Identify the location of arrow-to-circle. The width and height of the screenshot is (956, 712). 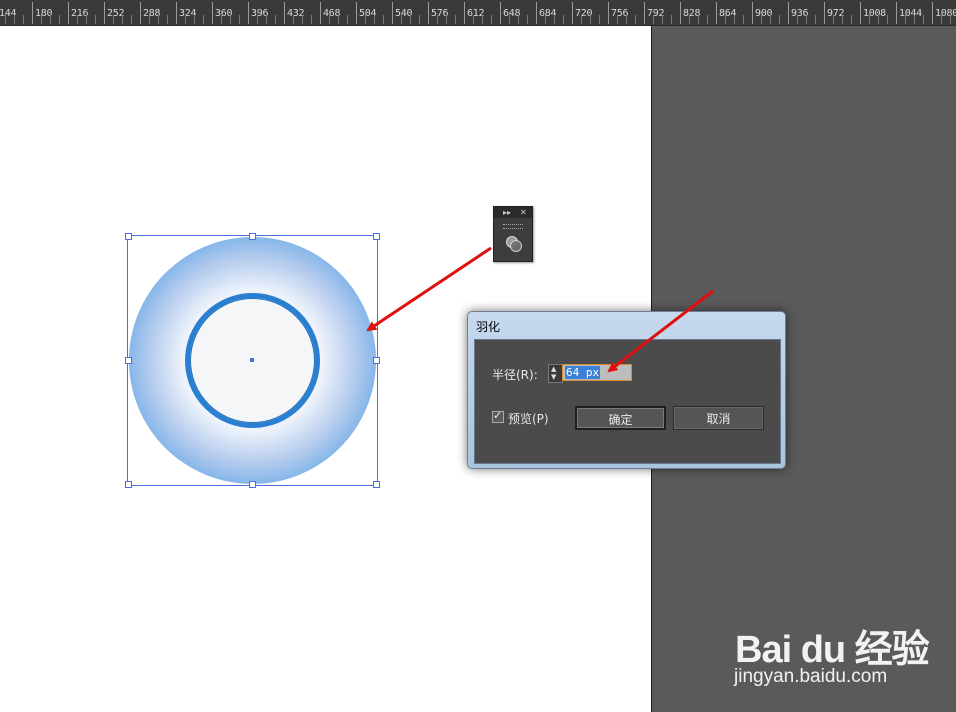
(429, 289).